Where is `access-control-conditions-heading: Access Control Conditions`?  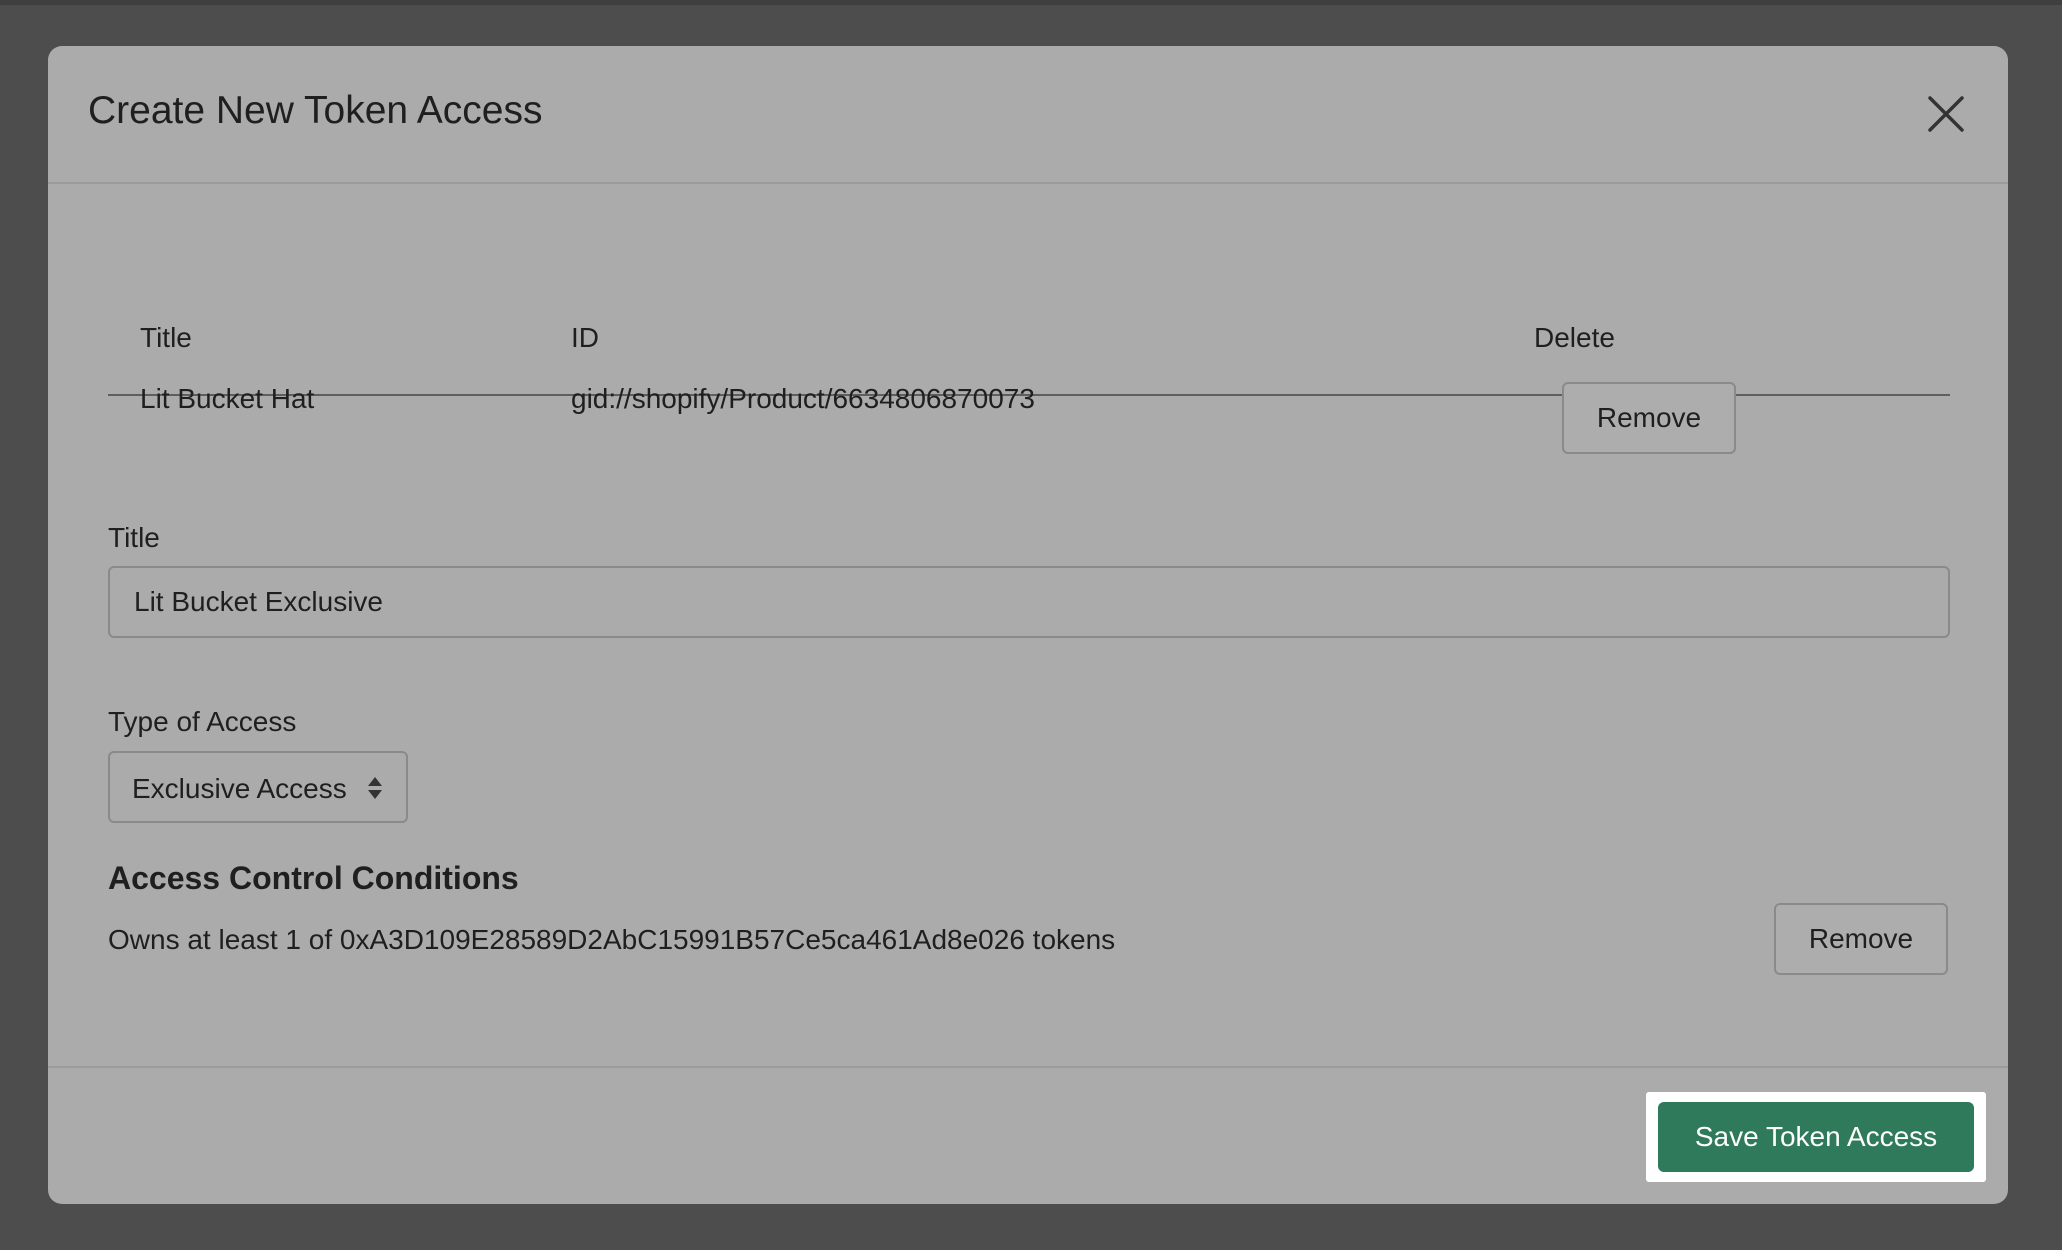 access-control-conditions-heading: Access Control Conditions is located at coordinates (313, 878).